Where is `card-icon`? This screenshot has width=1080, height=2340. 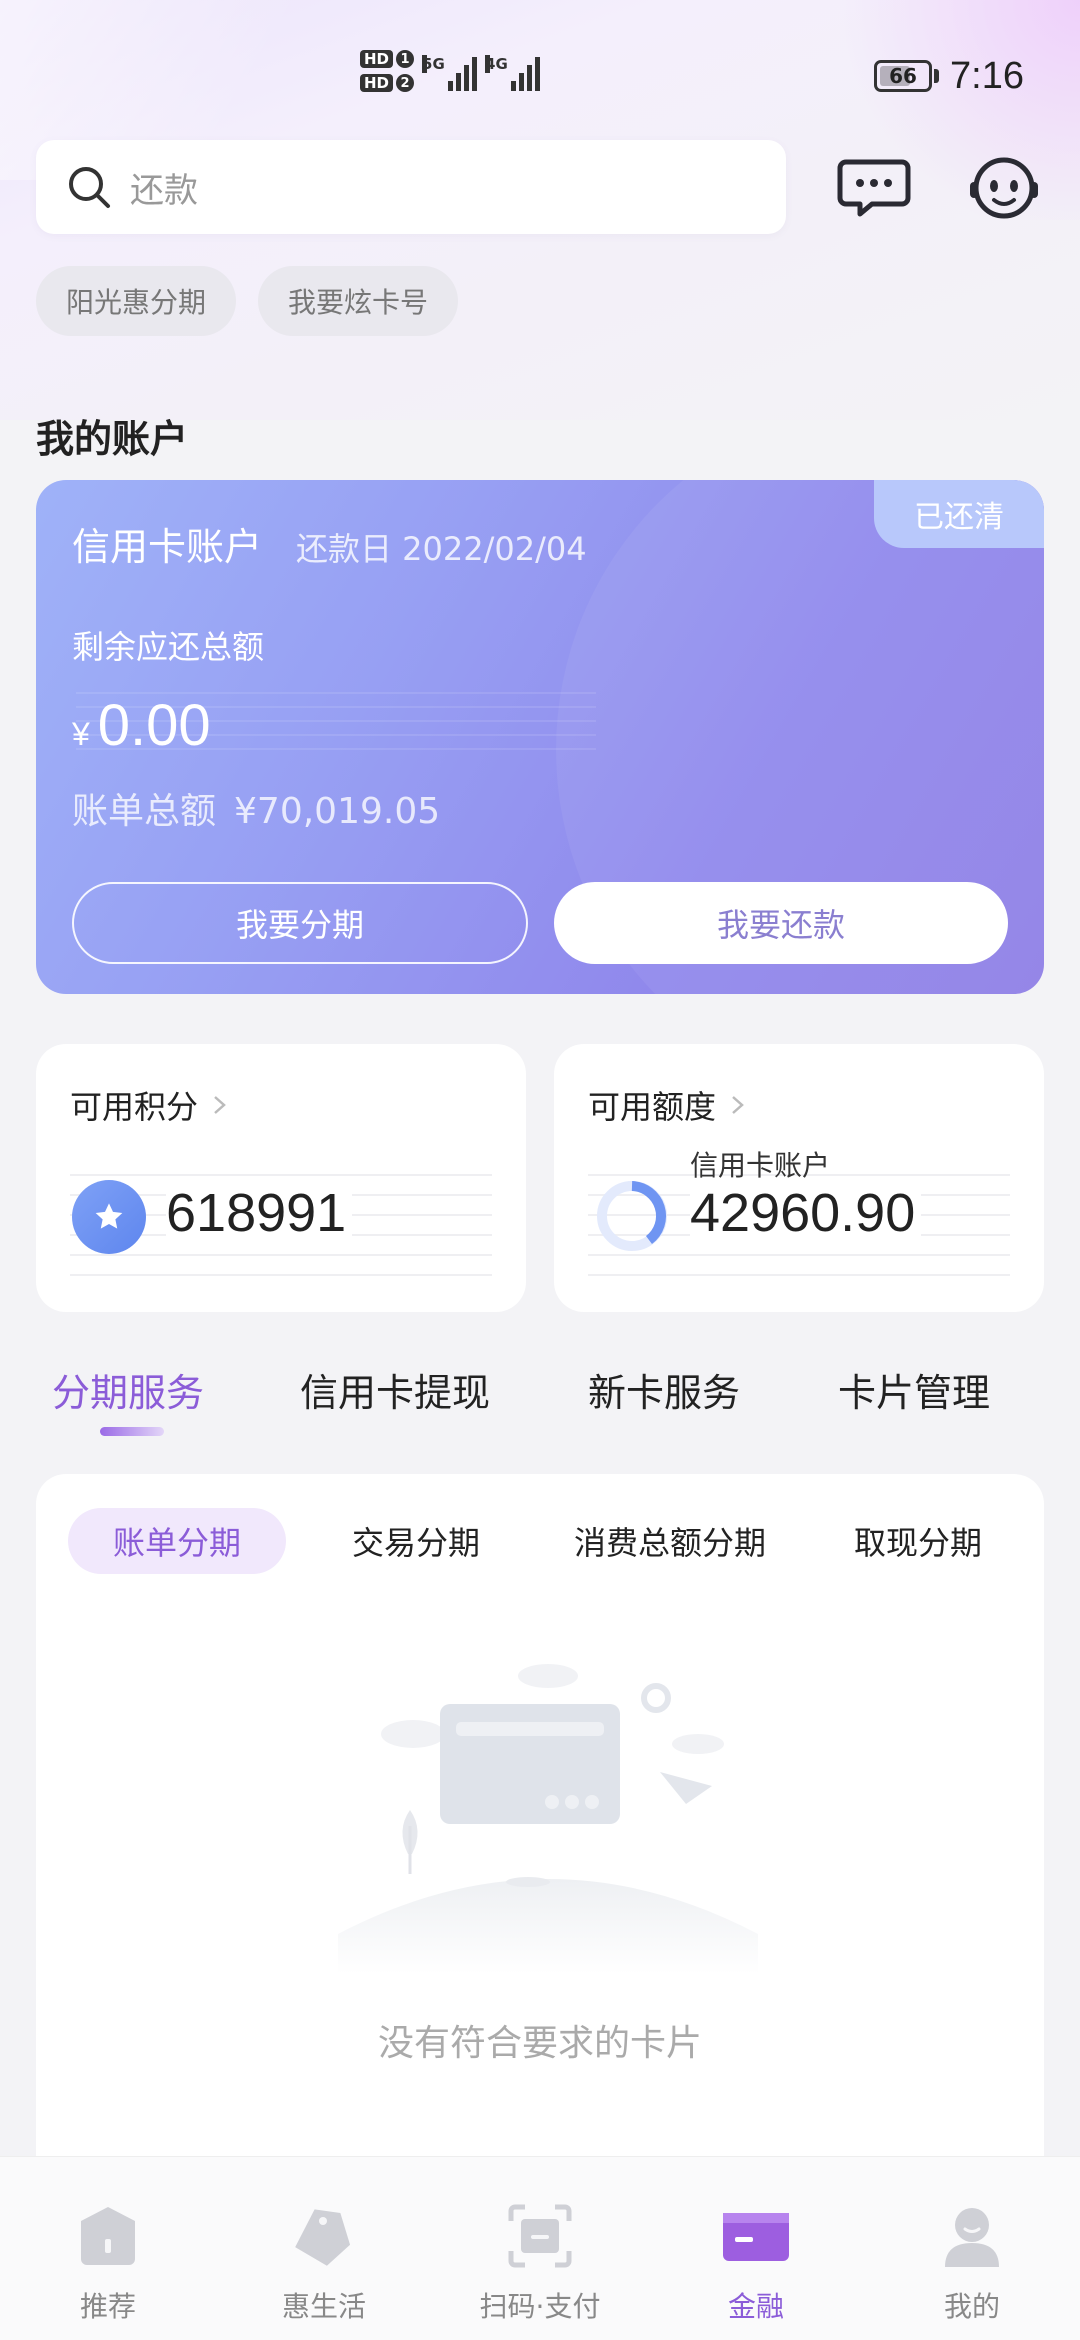 card-icon is located at coordinates (756, 2237).